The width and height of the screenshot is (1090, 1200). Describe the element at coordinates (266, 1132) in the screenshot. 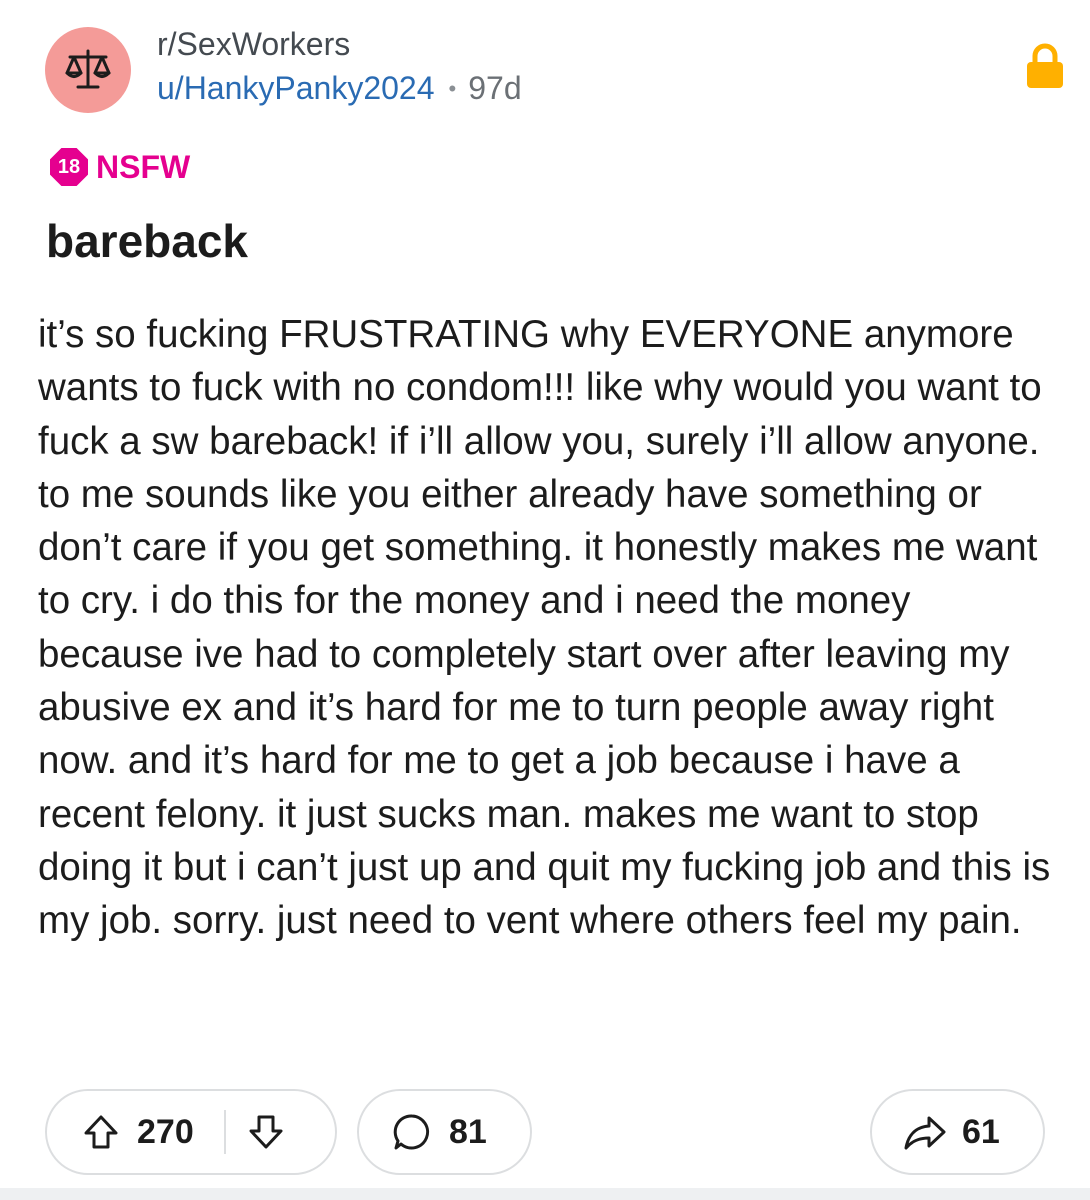

I see `downvote-arrow-icon` at that location.